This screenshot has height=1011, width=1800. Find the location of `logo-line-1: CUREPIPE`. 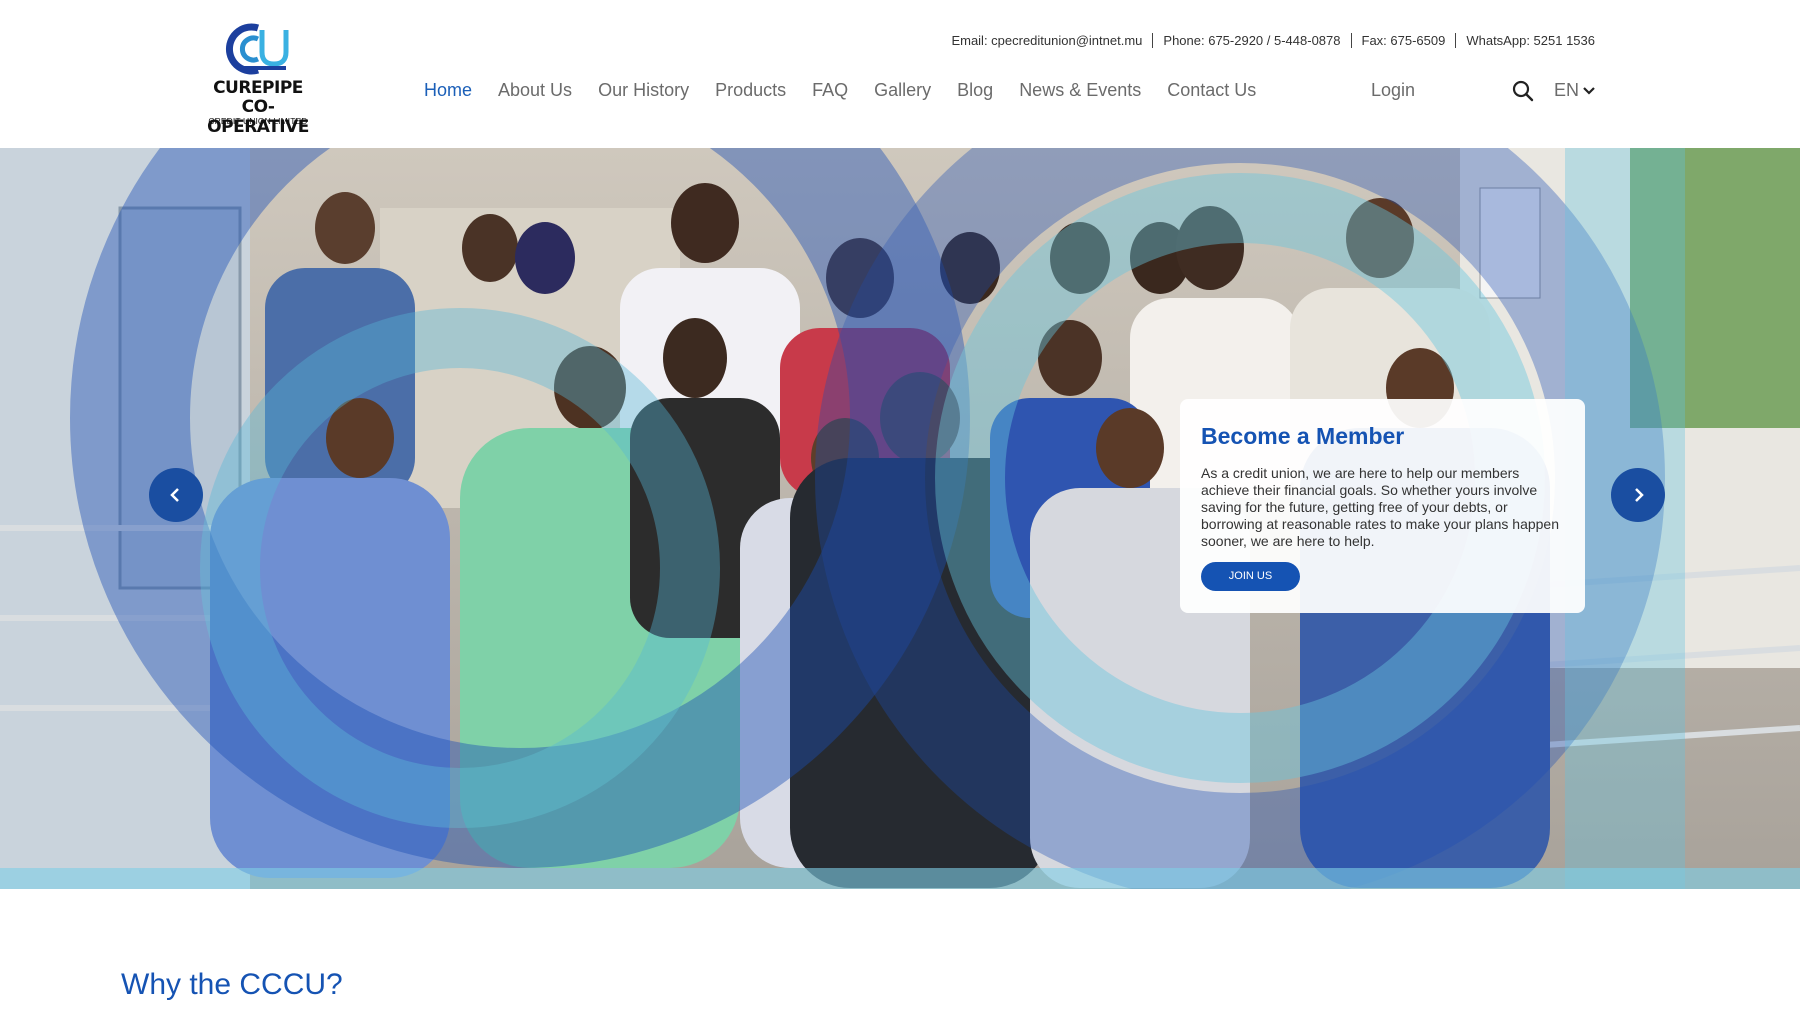

logo-line-1: CUREPIPE is located at coordinates (258, 88).